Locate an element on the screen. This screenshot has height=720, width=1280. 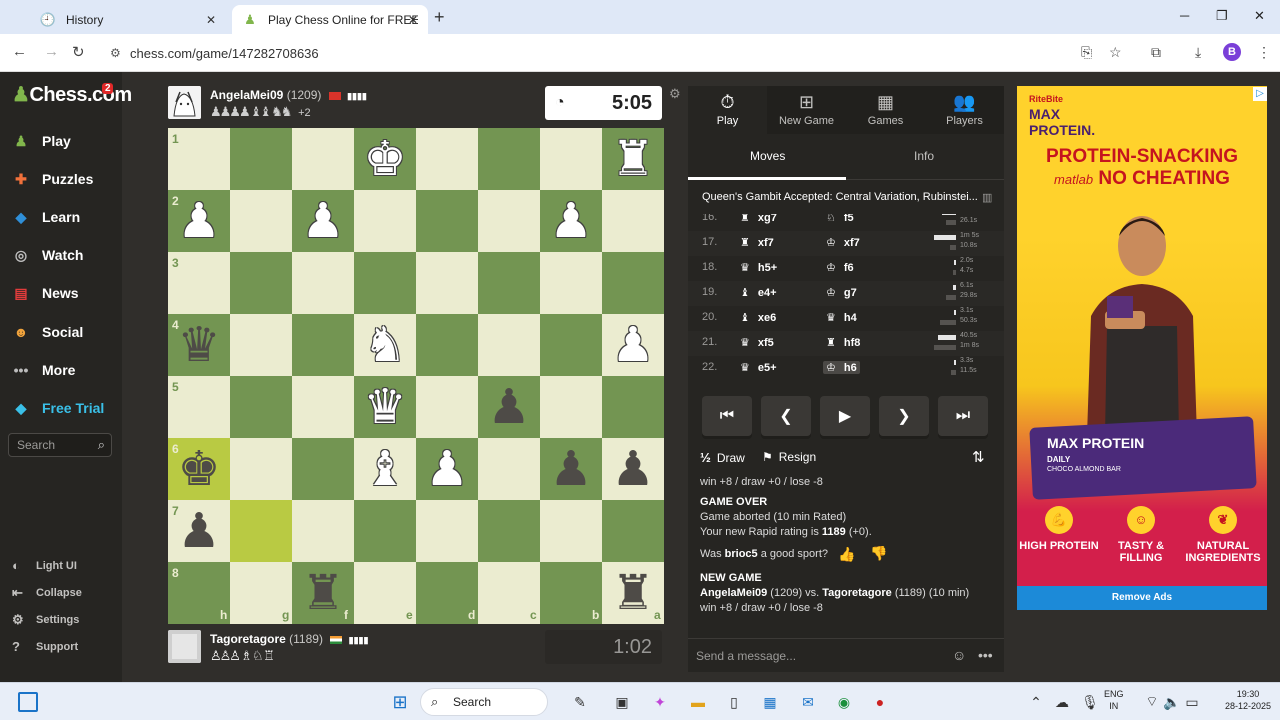
sidebar-item-learn: ◆ Learn is located at coordinates (45, 217).